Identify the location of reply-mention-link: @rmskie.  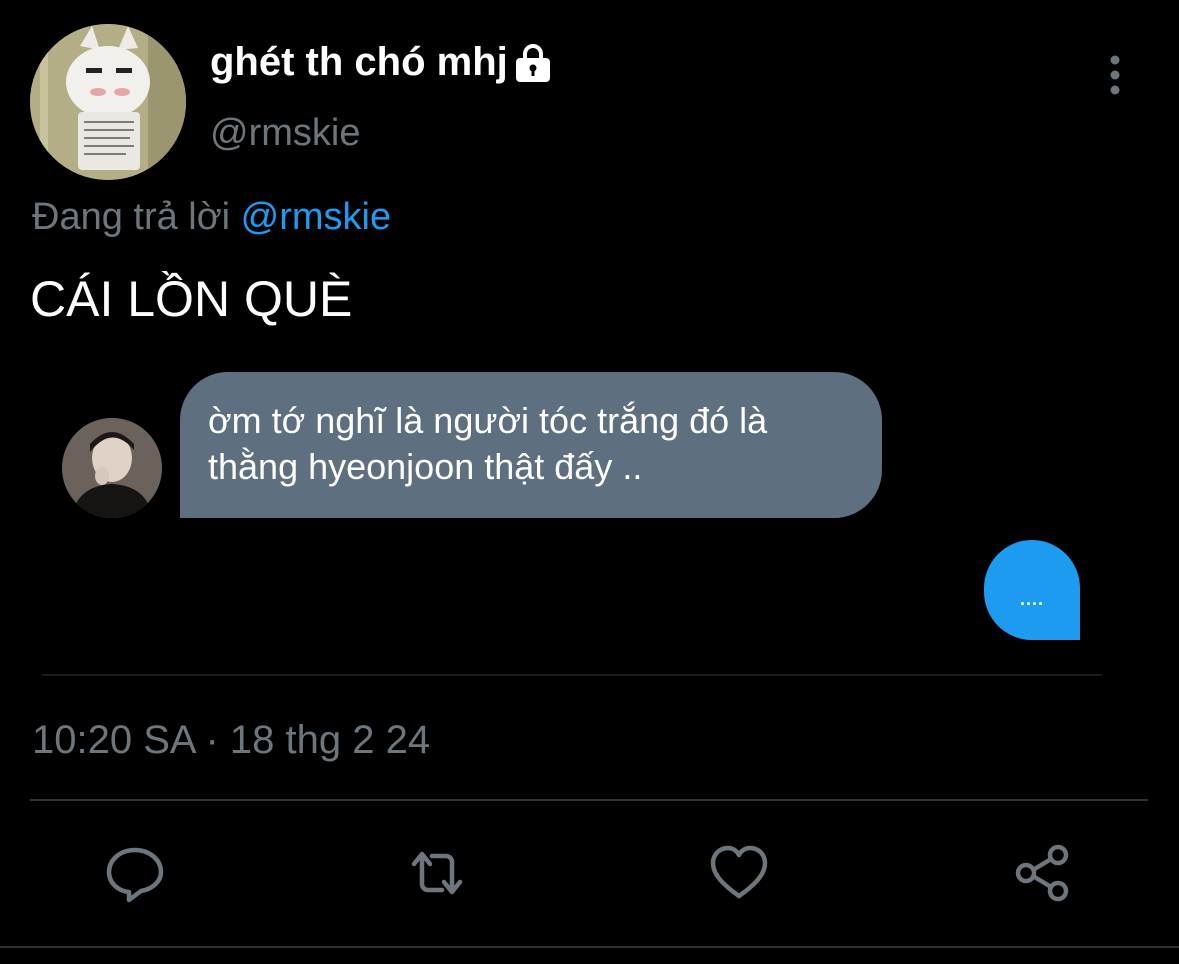
(316, 217).